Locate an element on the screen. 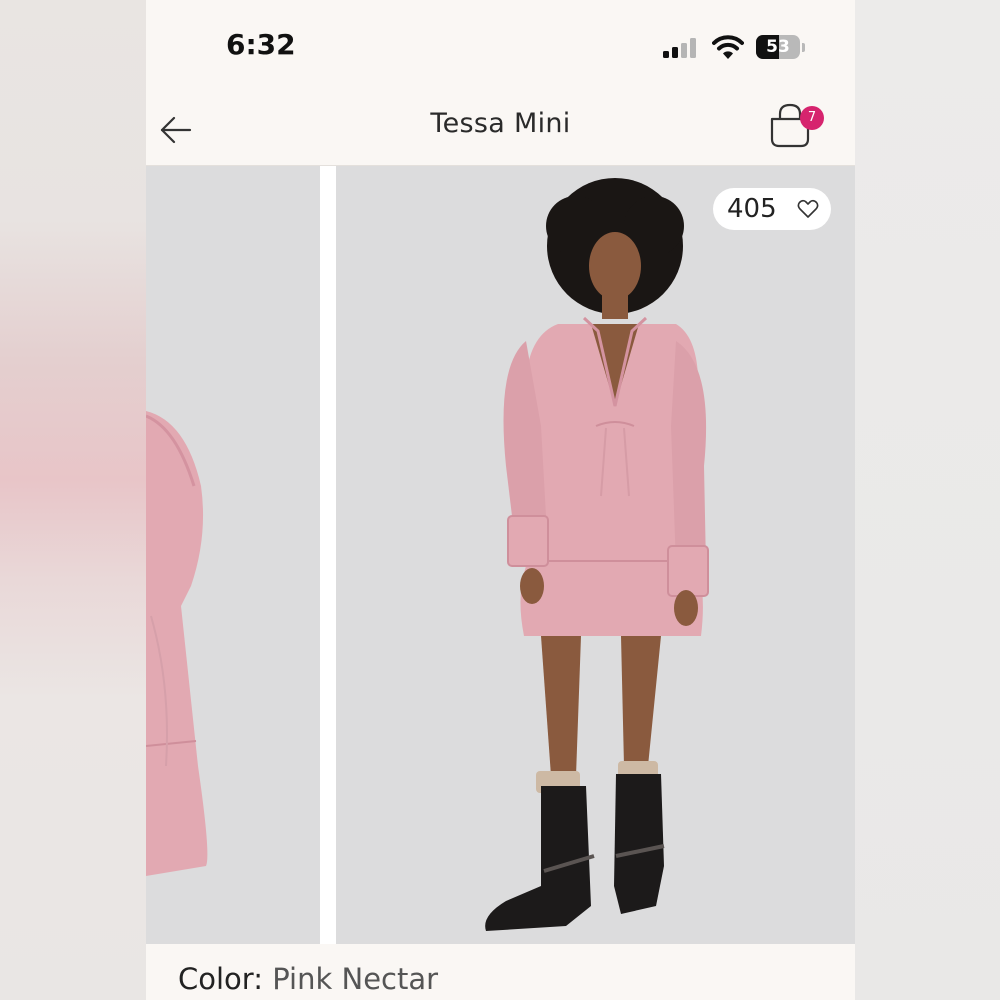  previous-product-image is located at coordinates (233, 555).